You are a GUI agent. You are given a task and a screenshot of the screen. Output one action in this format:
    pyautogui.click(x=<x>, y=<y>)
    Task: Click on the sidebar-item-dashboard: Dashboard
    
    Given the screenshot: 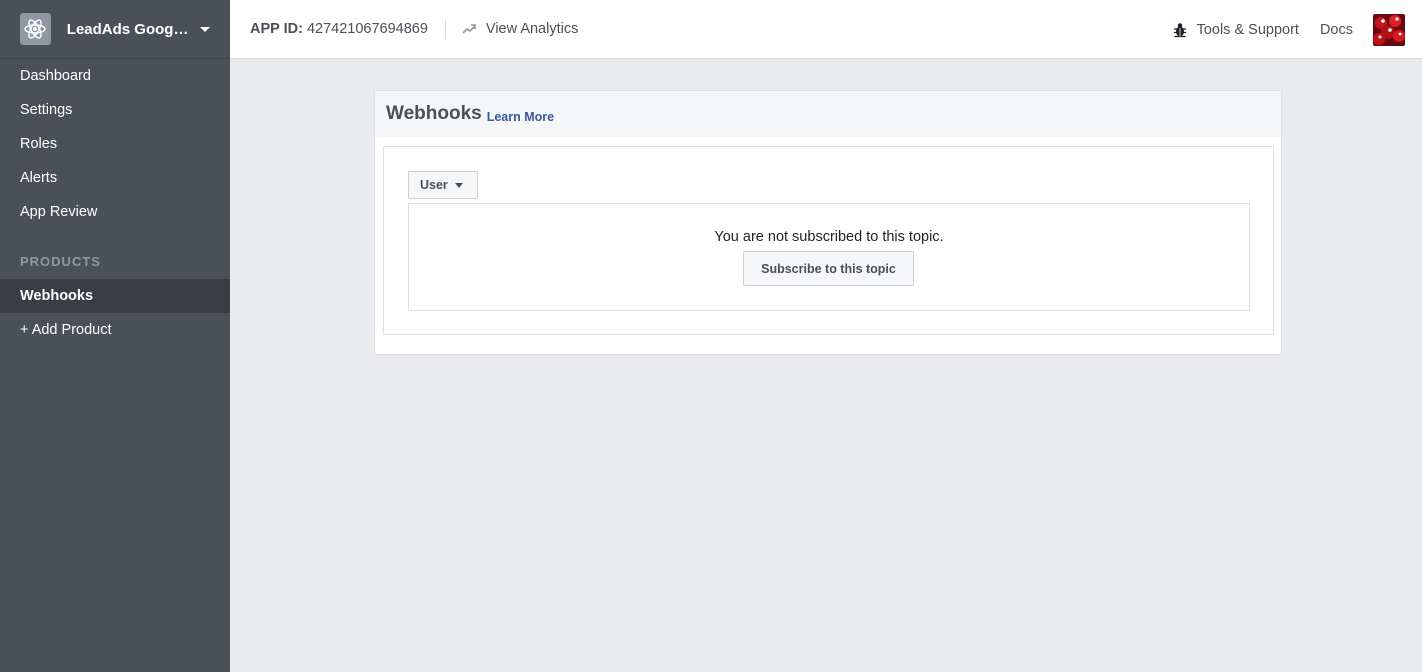 What is the action you would take?
    pyautogui.click(x=115, y=76)
    